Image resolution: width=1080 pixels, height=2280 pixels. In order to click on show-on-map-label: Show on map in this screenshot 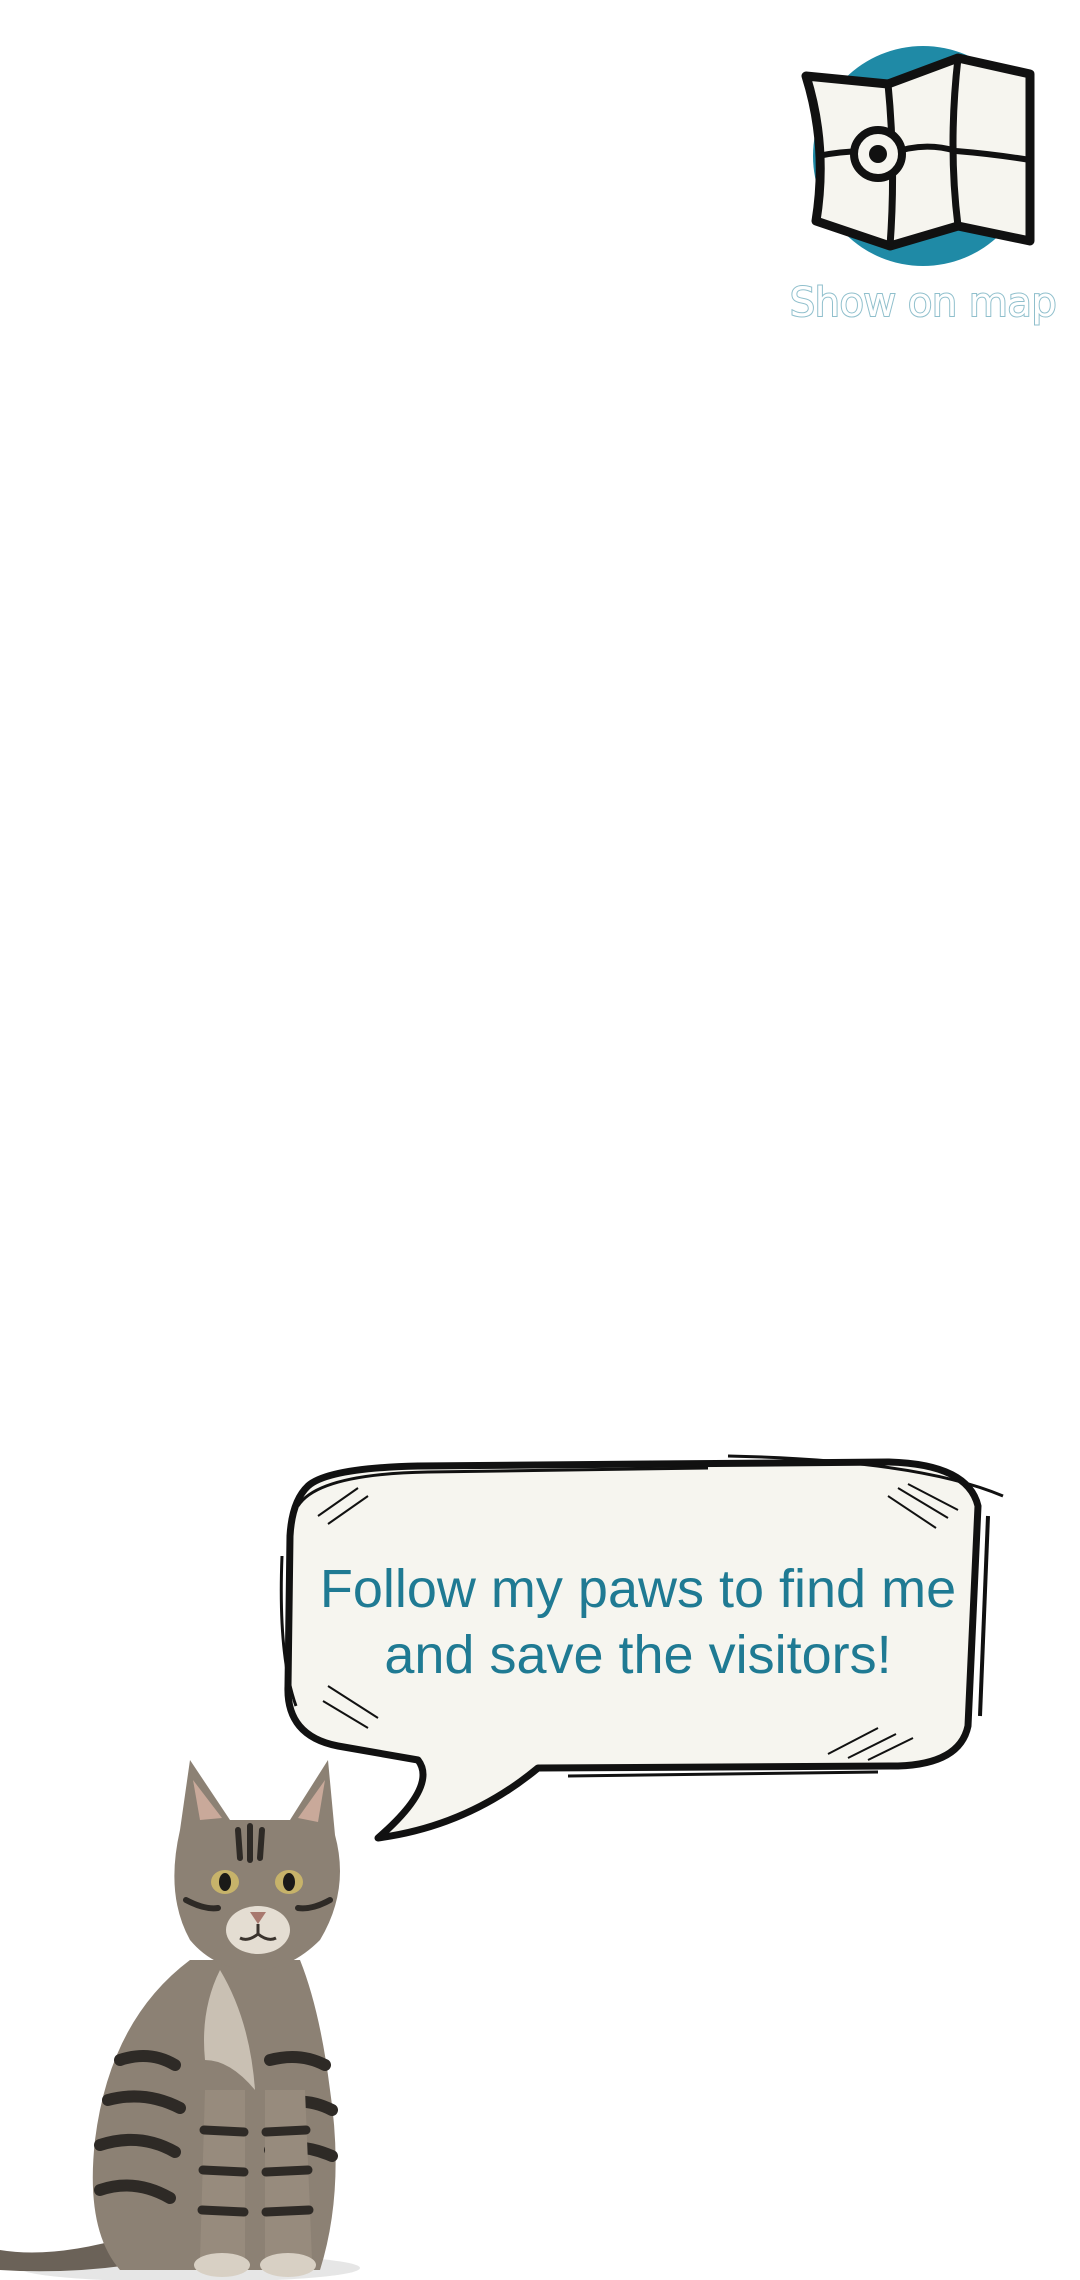, I will do `click(923, 303)`.